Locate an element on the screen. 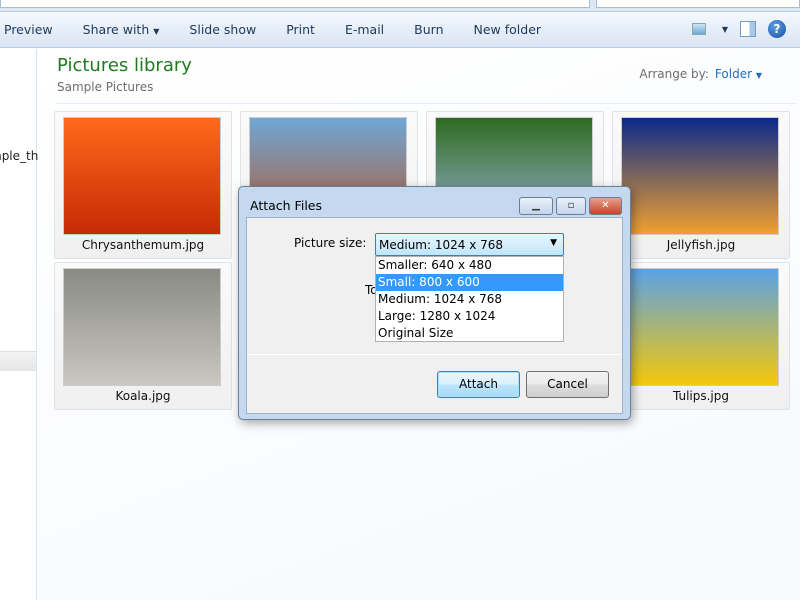 This screenshot has height=600, width=800. cancel-button: Cancel is located at coordinates (567, 384).